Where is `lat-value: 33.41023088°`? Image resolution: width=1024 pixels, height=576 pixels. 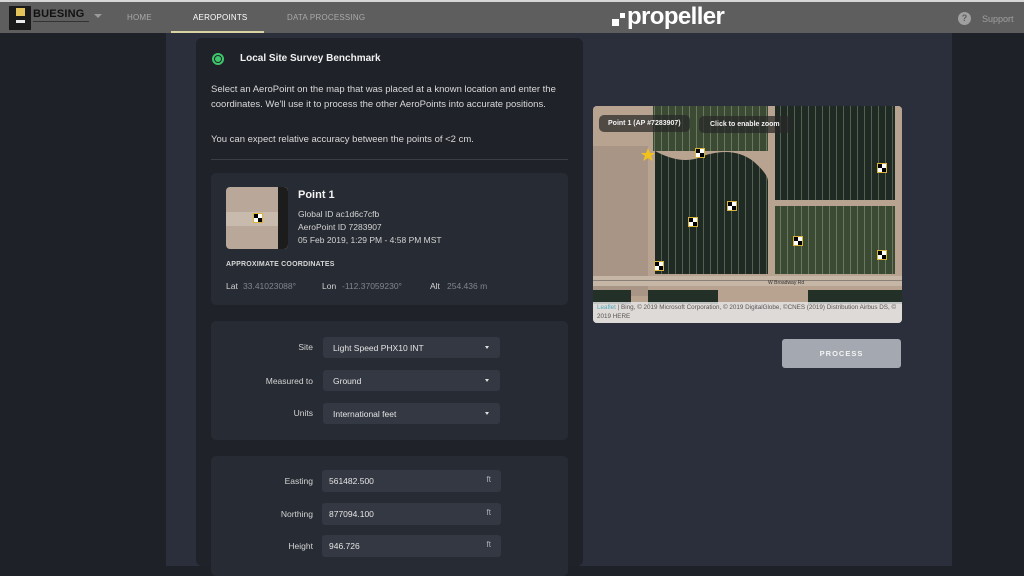
lat-value: 33.41023088° is located at coordinates (270, 286).